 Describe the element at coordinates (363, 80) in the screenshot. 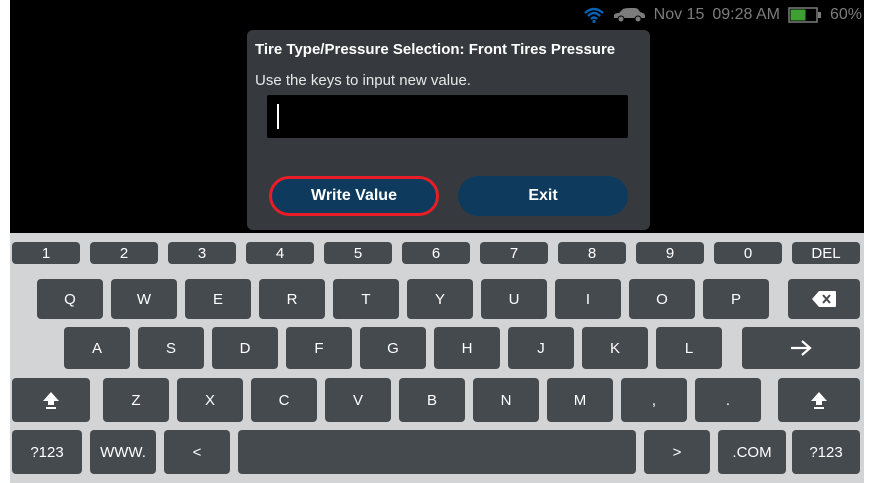

I see `dialog-message: Use the keys to input new value.` at that location.